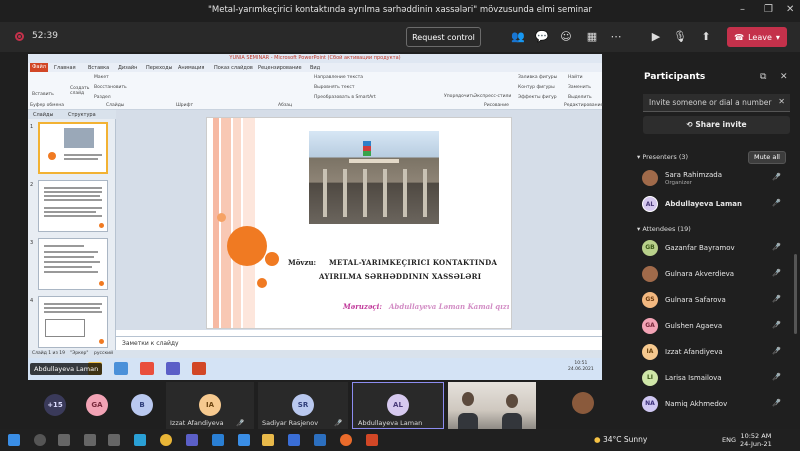 This screenshot has width=800, height=451. Describe the element at coordinates (656, 37) in the screenshot. I see `camera-off-icon: ▶` at that location.